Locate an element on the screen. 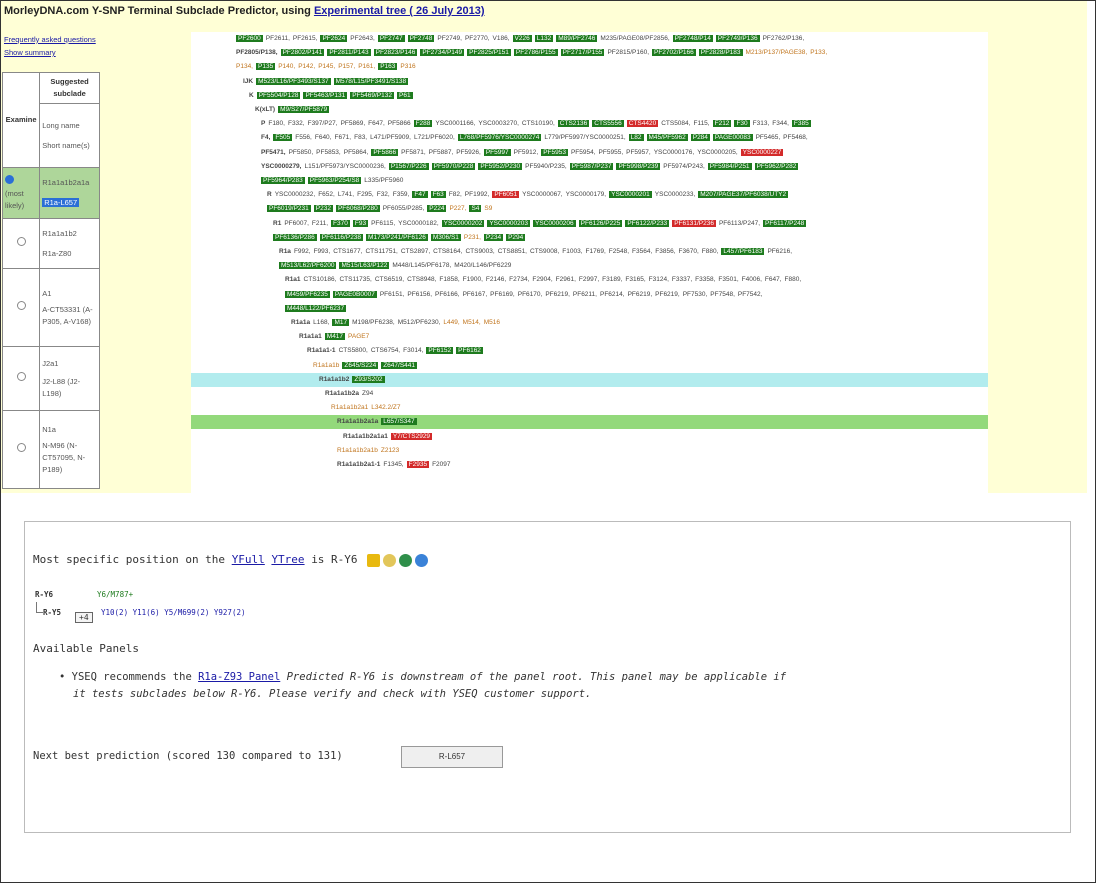  snp-label: F647, is located at coordinates (376, 123).